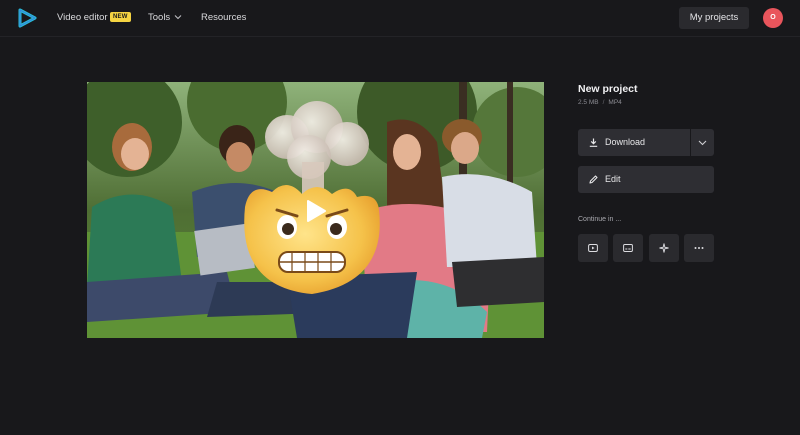 This screenshot has width=800, height=435. I want to click on logo-icon, so click(27, 18).